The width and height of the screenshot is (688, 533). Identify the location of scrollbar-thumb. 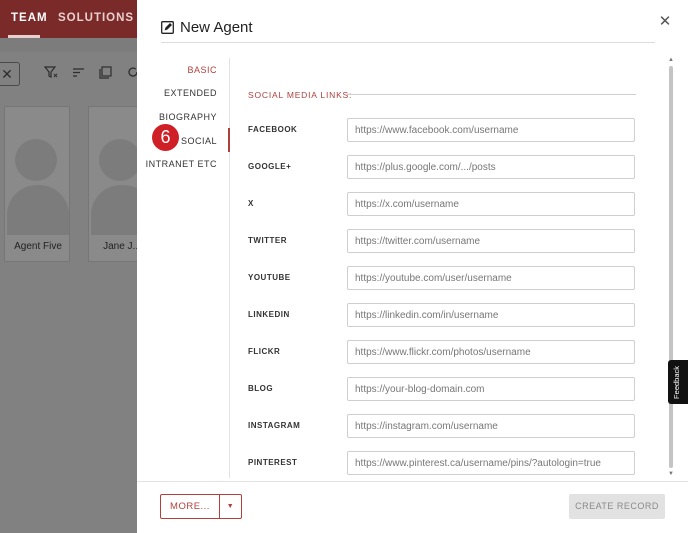
(671, 267).